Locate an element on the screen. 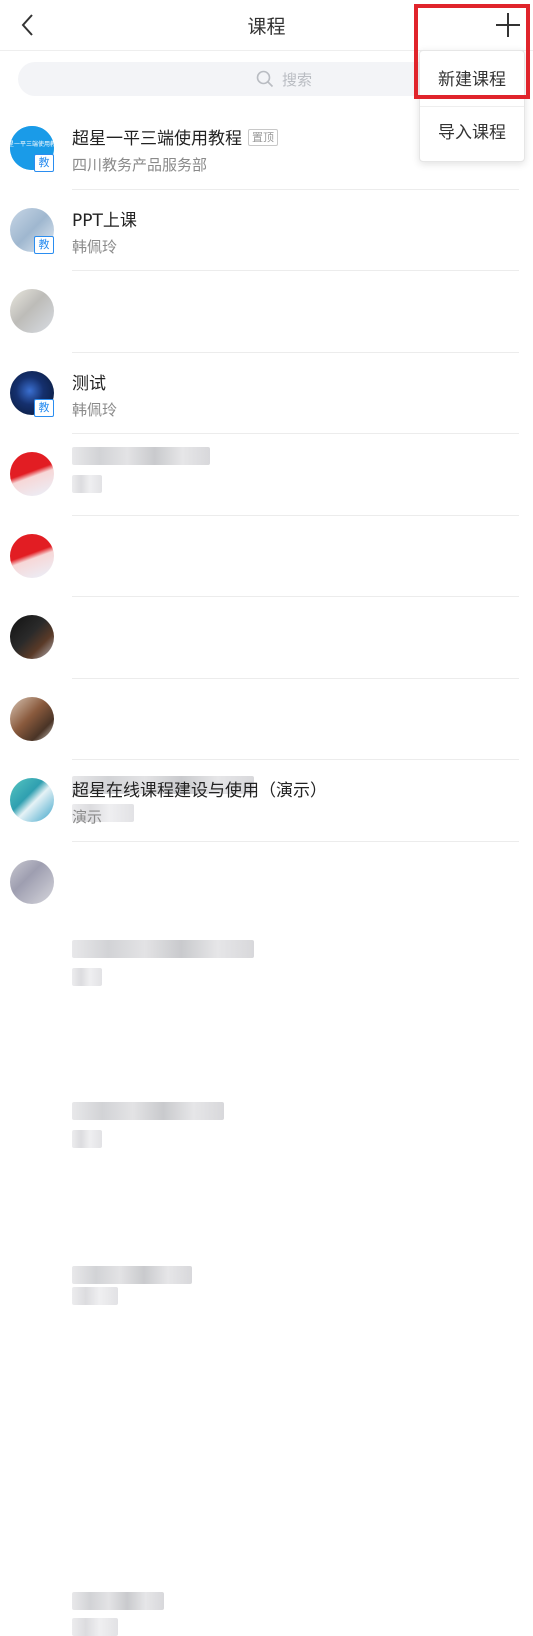 This screenshot has width=533, height=1636. course-name-text: 超星一平三端使用教程 is located at coordinates (157, 139).